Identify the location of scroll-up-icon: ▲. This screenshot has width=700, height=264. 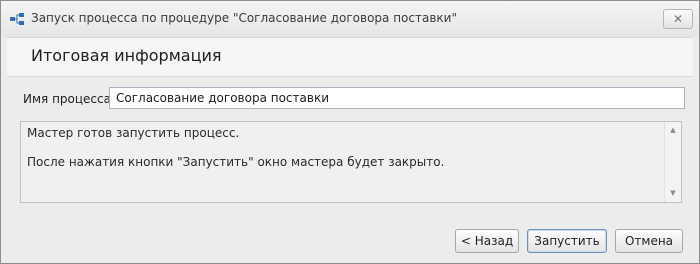
(673, 130).